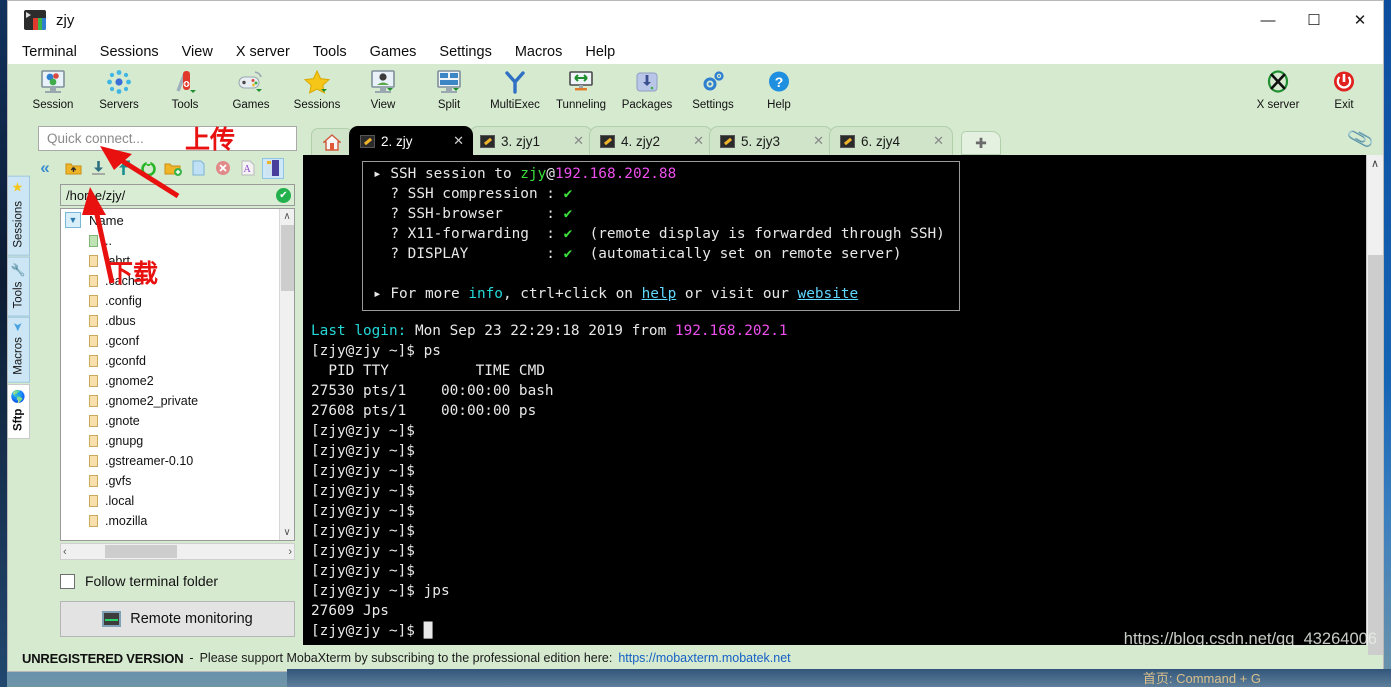 The height and width of the screenshot is (687, 1391). Describe the element at coordinates (170, 501) in the screenshot. I see `file-list-item: .local` at that location.